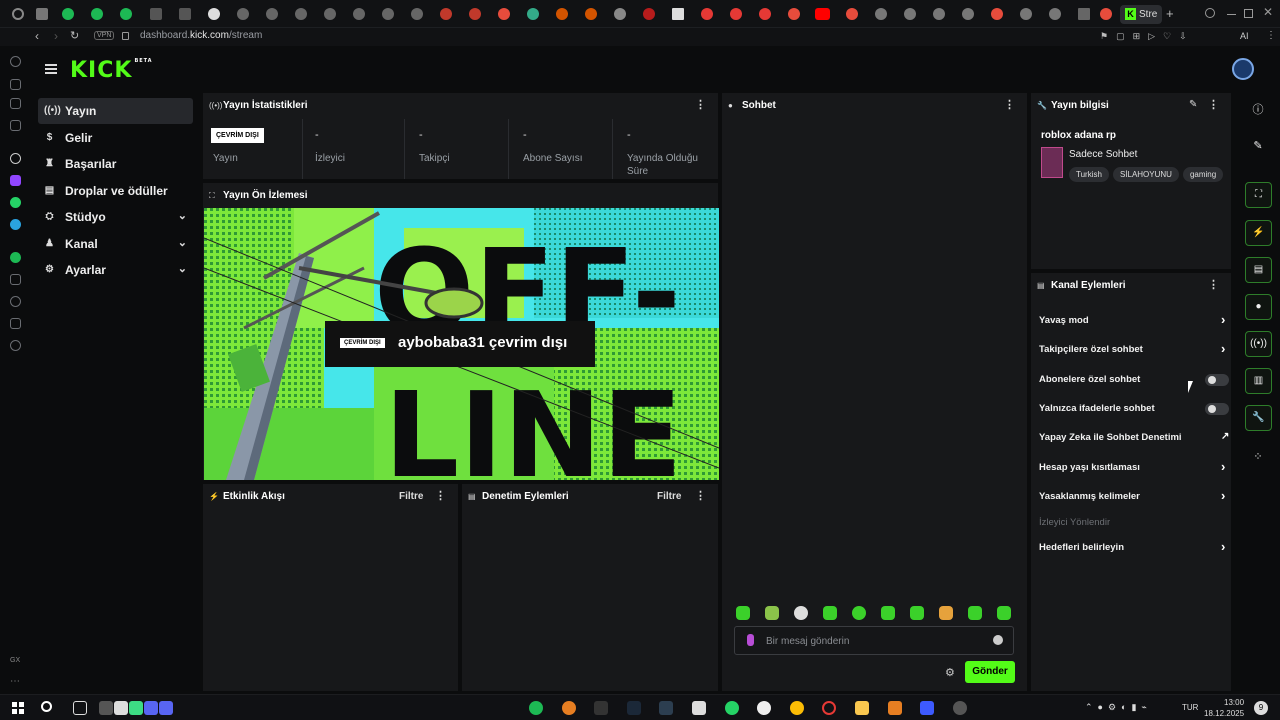 The image size is (1280, 720). What do you see at coordinates (1258, 458) in the screenshot?
I see `widgets-icon: ⁘` at bounding box center [1258, 458].